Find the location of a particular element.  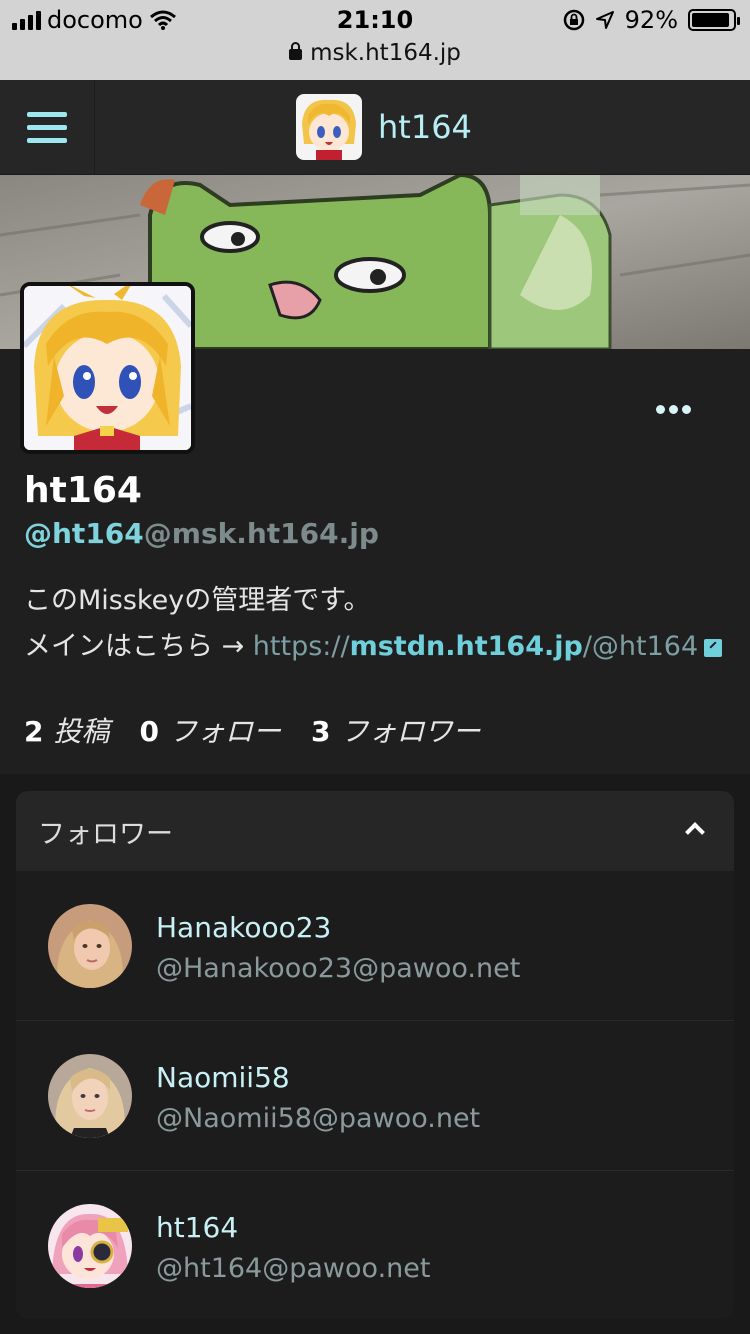

handle-host: @msk.ht164.jp is located at coordinates (261, 533).